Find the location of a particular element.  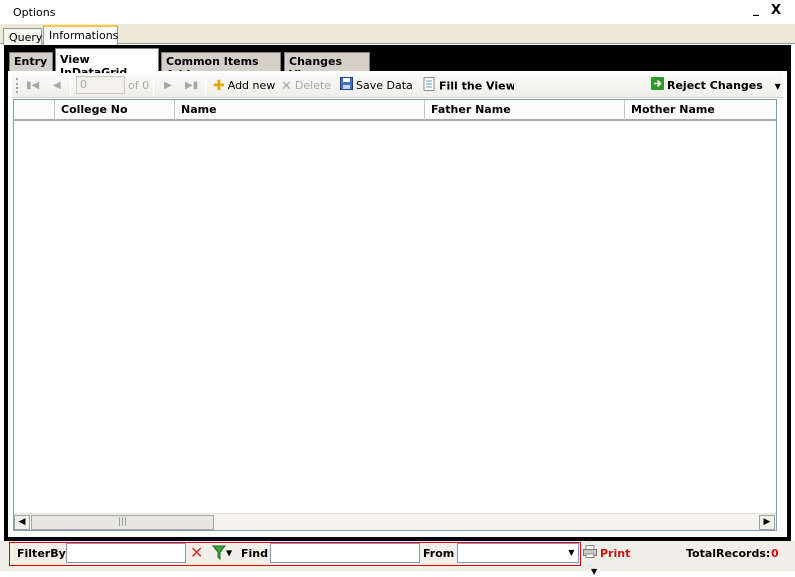

reject-arrow-icon is located at coordinates (657, 86).